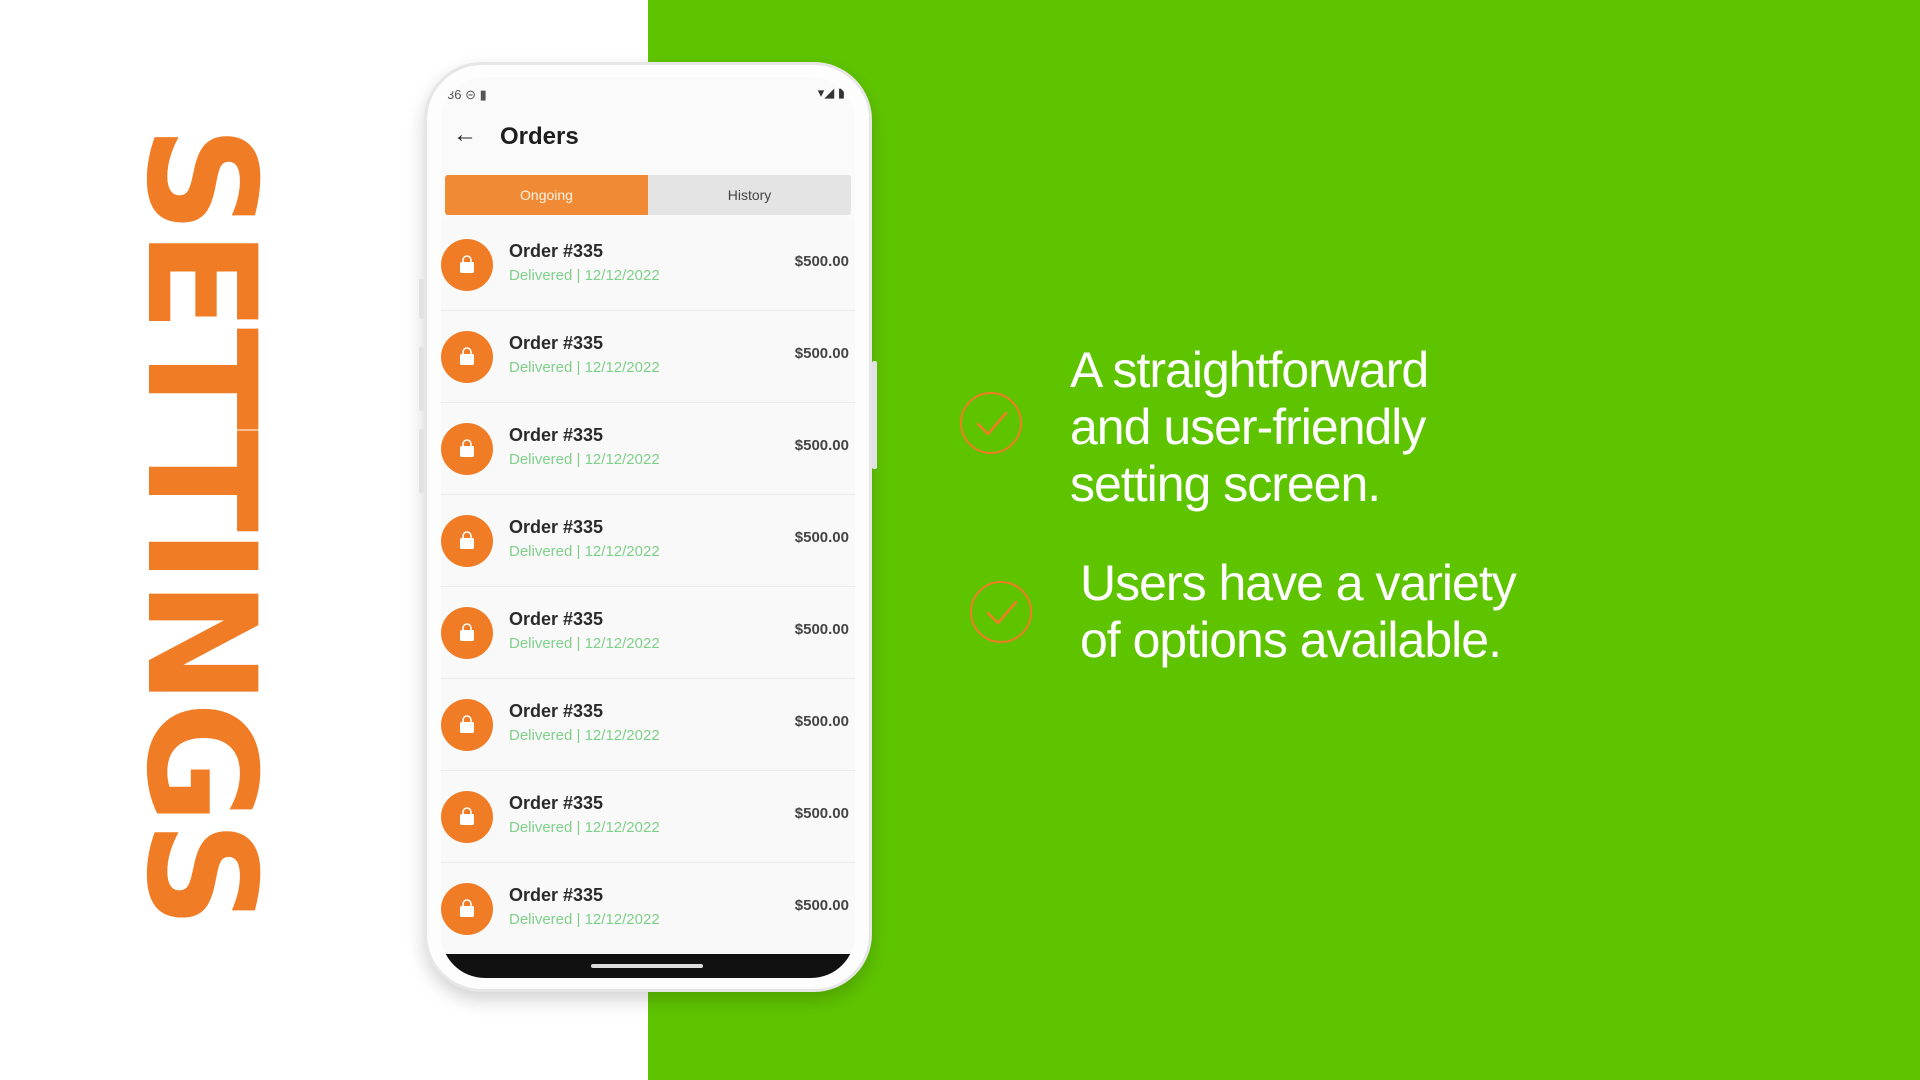 Image resolution: width=1920 pixels, height=1080 pixels. I want to click on status-bar-left: 36 ⊝ ▮, so click(467, 94).